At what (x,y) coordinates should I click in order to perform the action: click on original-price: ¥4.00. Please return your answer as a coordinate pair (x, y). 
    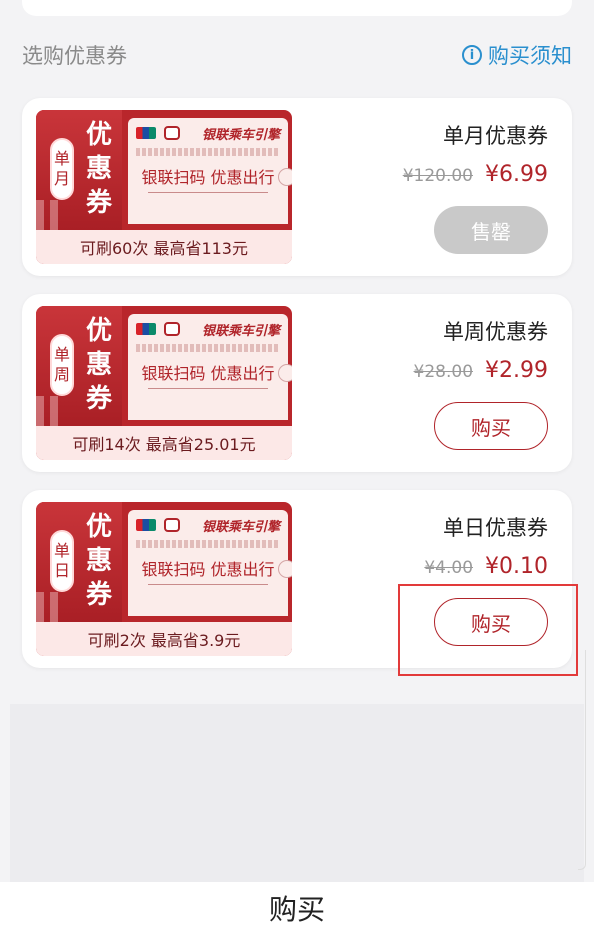
    Looking at the image, I should click on (449, 568).